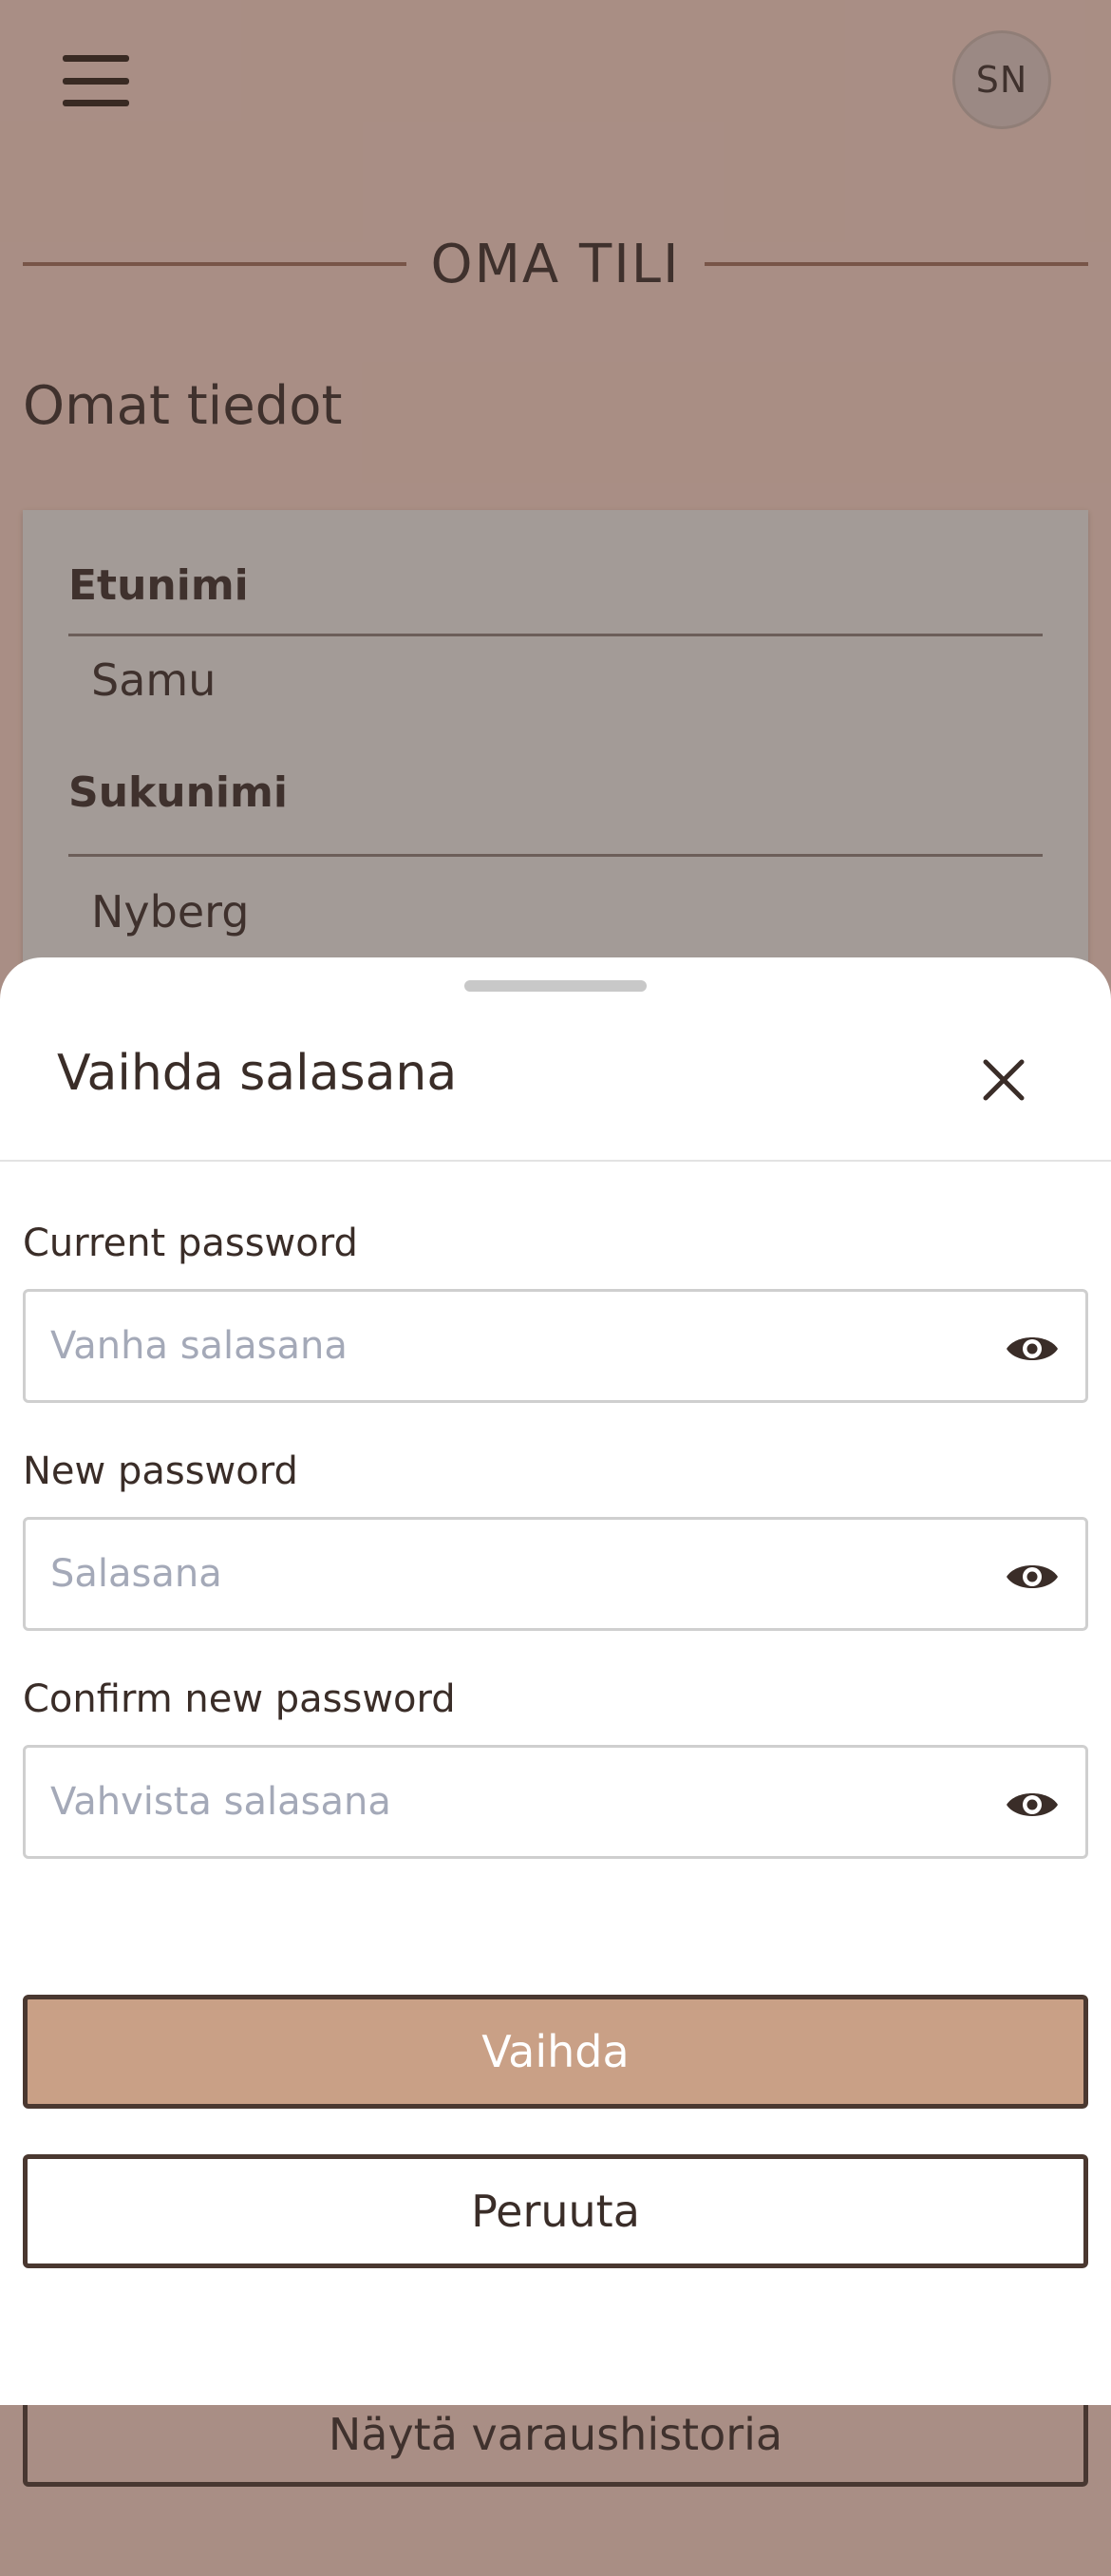  I want to click on new-password-field, so click(555, 1574).